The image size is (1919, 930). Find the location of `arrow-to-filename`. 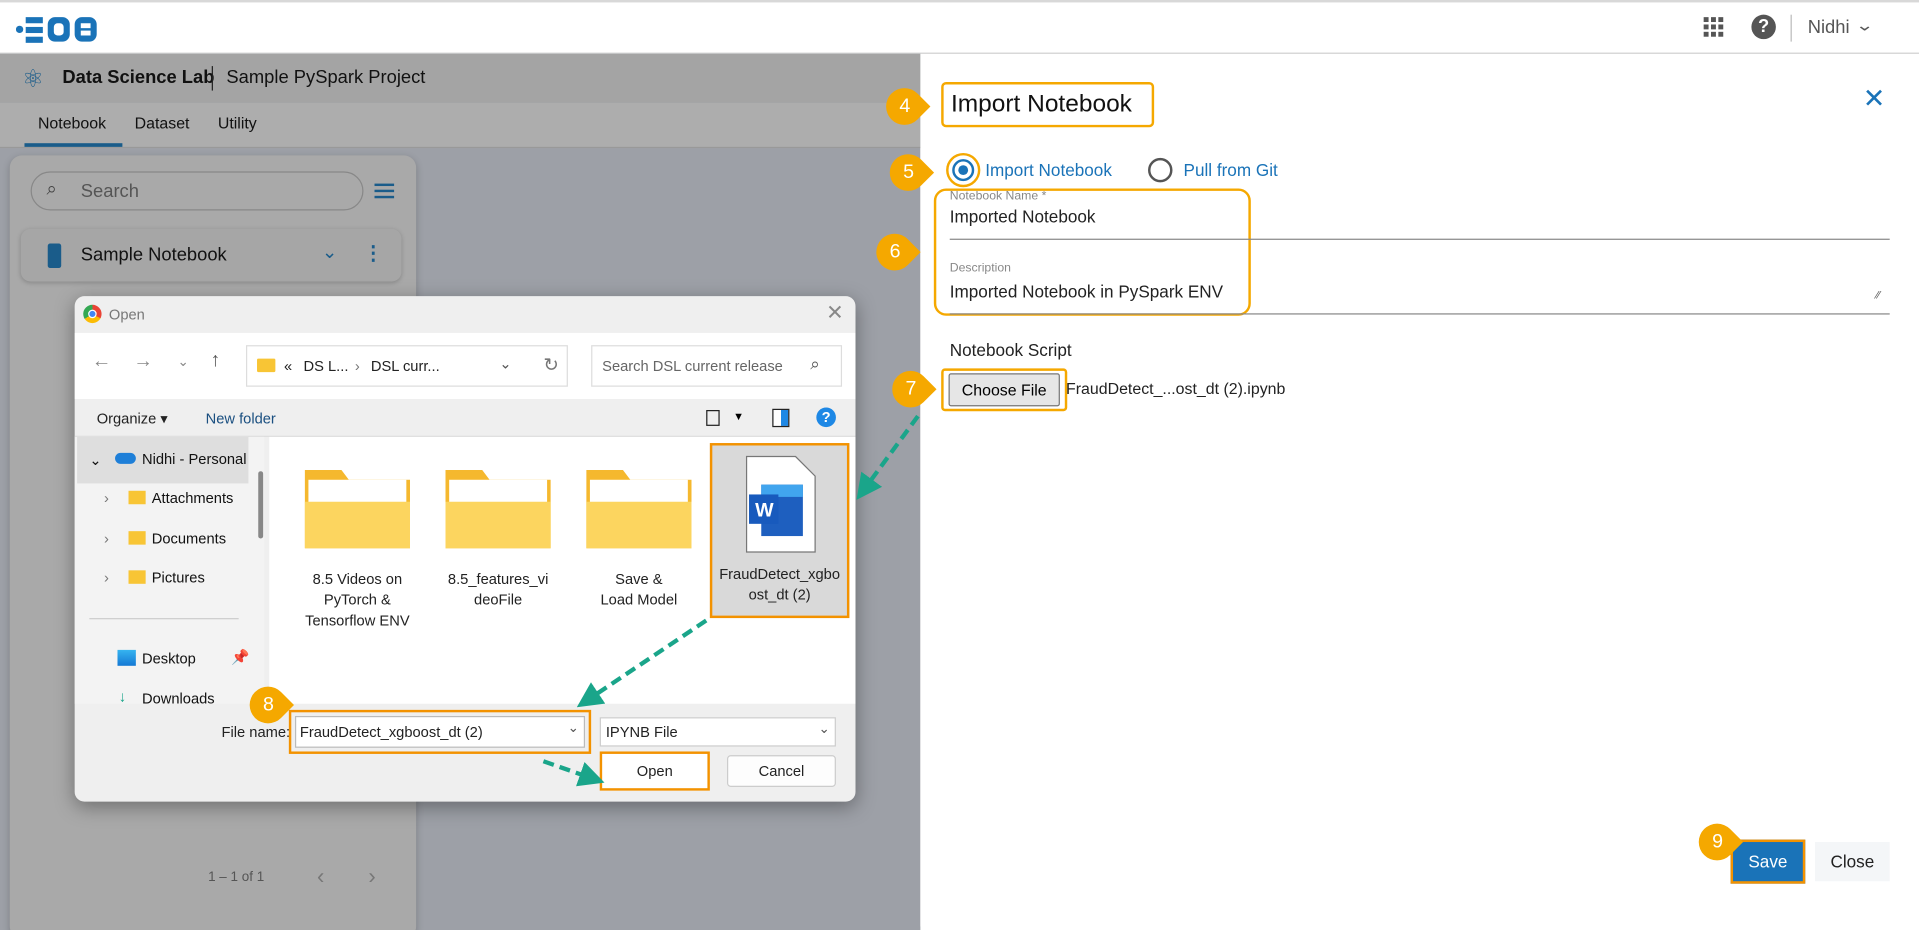

arrow-to-filename is located at coordinates (642, 663).